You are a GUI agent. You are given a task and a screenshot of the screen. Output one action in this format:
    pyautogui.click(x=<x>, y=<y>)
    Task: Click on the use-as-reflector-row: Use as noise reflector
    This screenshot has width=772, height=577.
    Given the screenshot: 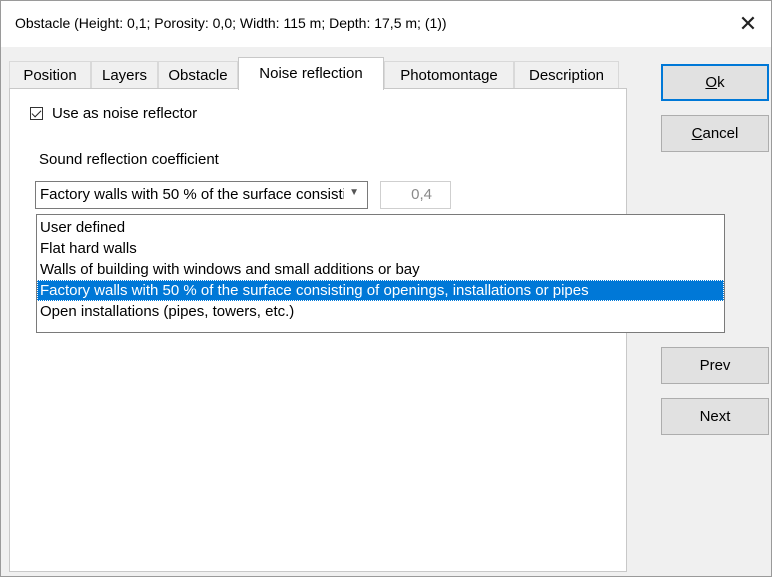 What is the action you would take?
    pyautogui.click(x=113, y=113)
    